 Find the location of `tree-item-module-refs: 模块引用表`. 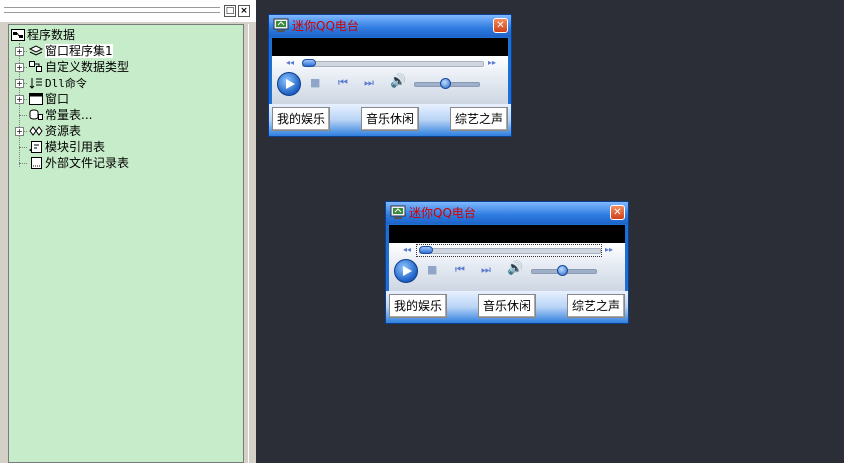

tree-item-module-refs: 模块引用表 is located at coordinates (67, 147).